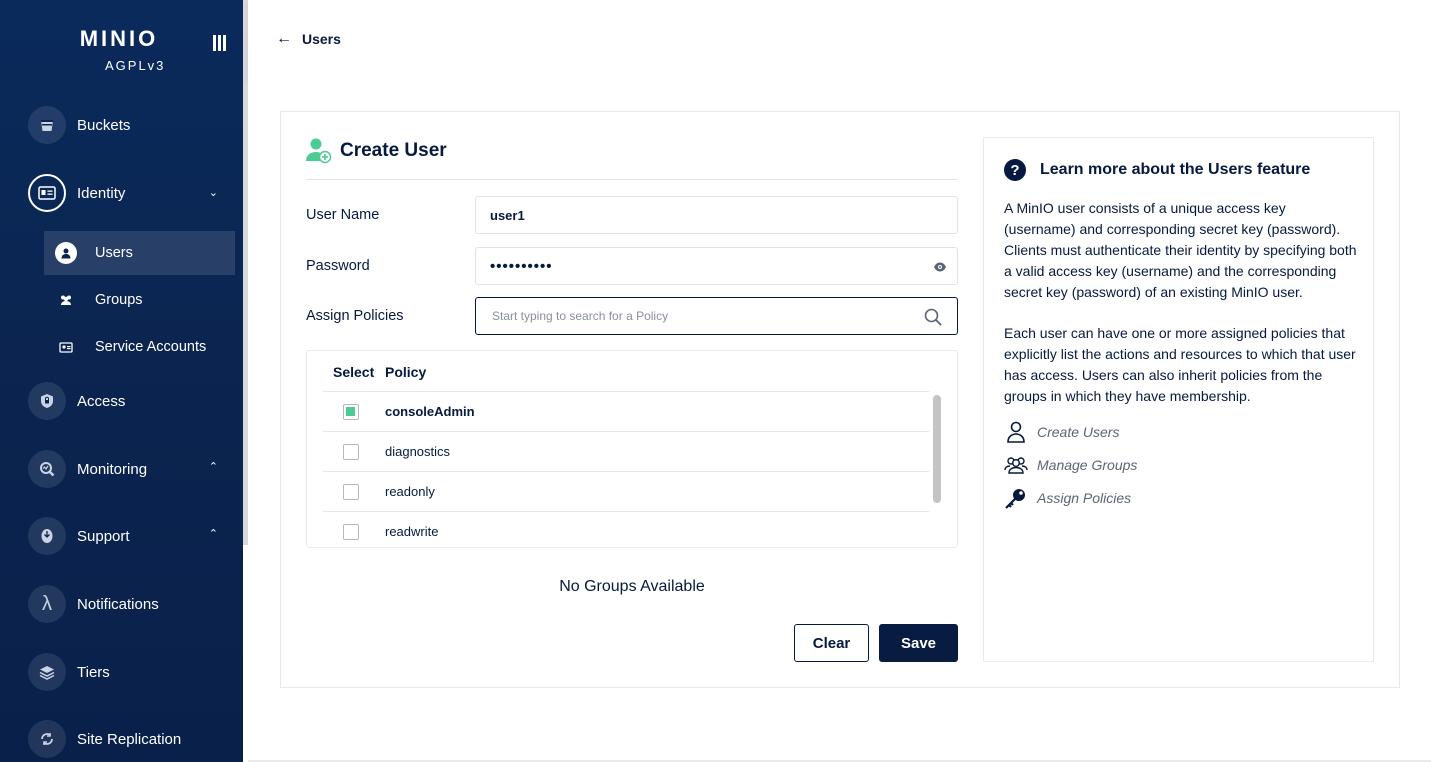  Describe the element at coordinates (393, 150) in the screenshot. I see `form-title: Create User` at that location.